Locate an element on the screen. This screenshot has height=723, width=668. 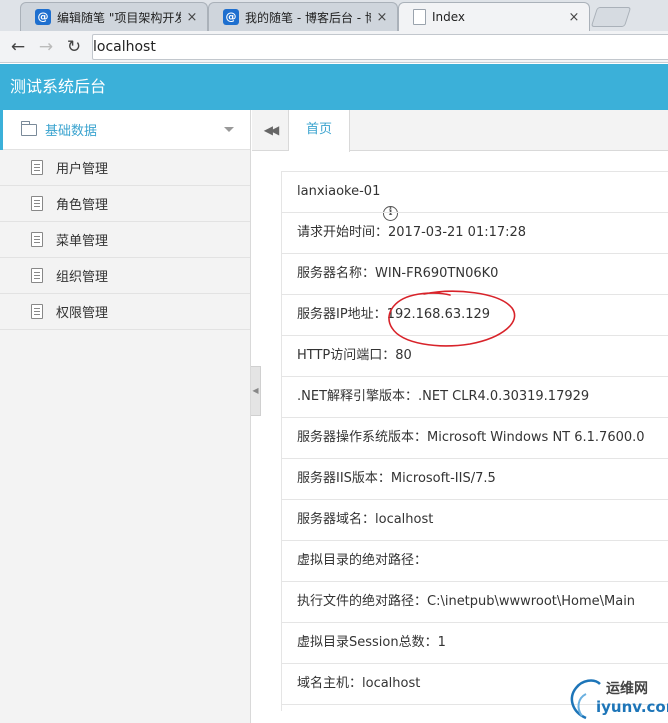
info-row-request-time: 请求开始时间：2017-03-21 01:17:28 is located at coordinates (475, 233).